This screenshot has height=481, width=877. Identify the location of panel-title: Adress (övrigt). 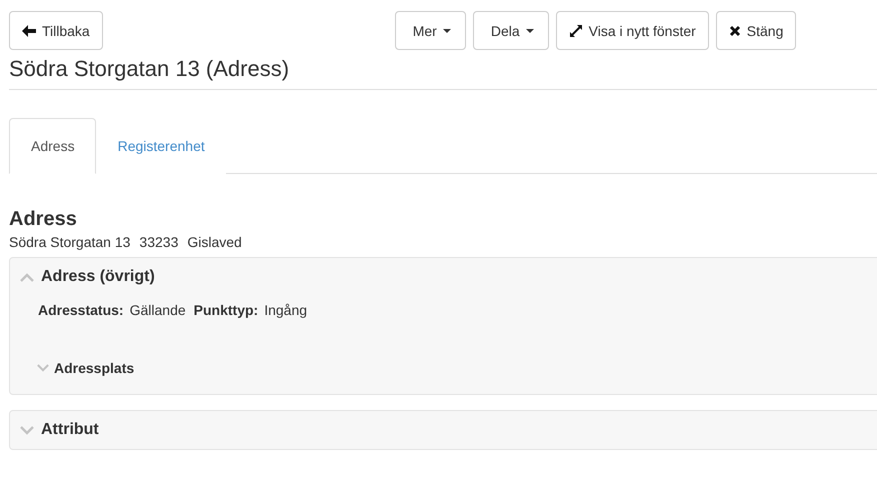
(98, 277).